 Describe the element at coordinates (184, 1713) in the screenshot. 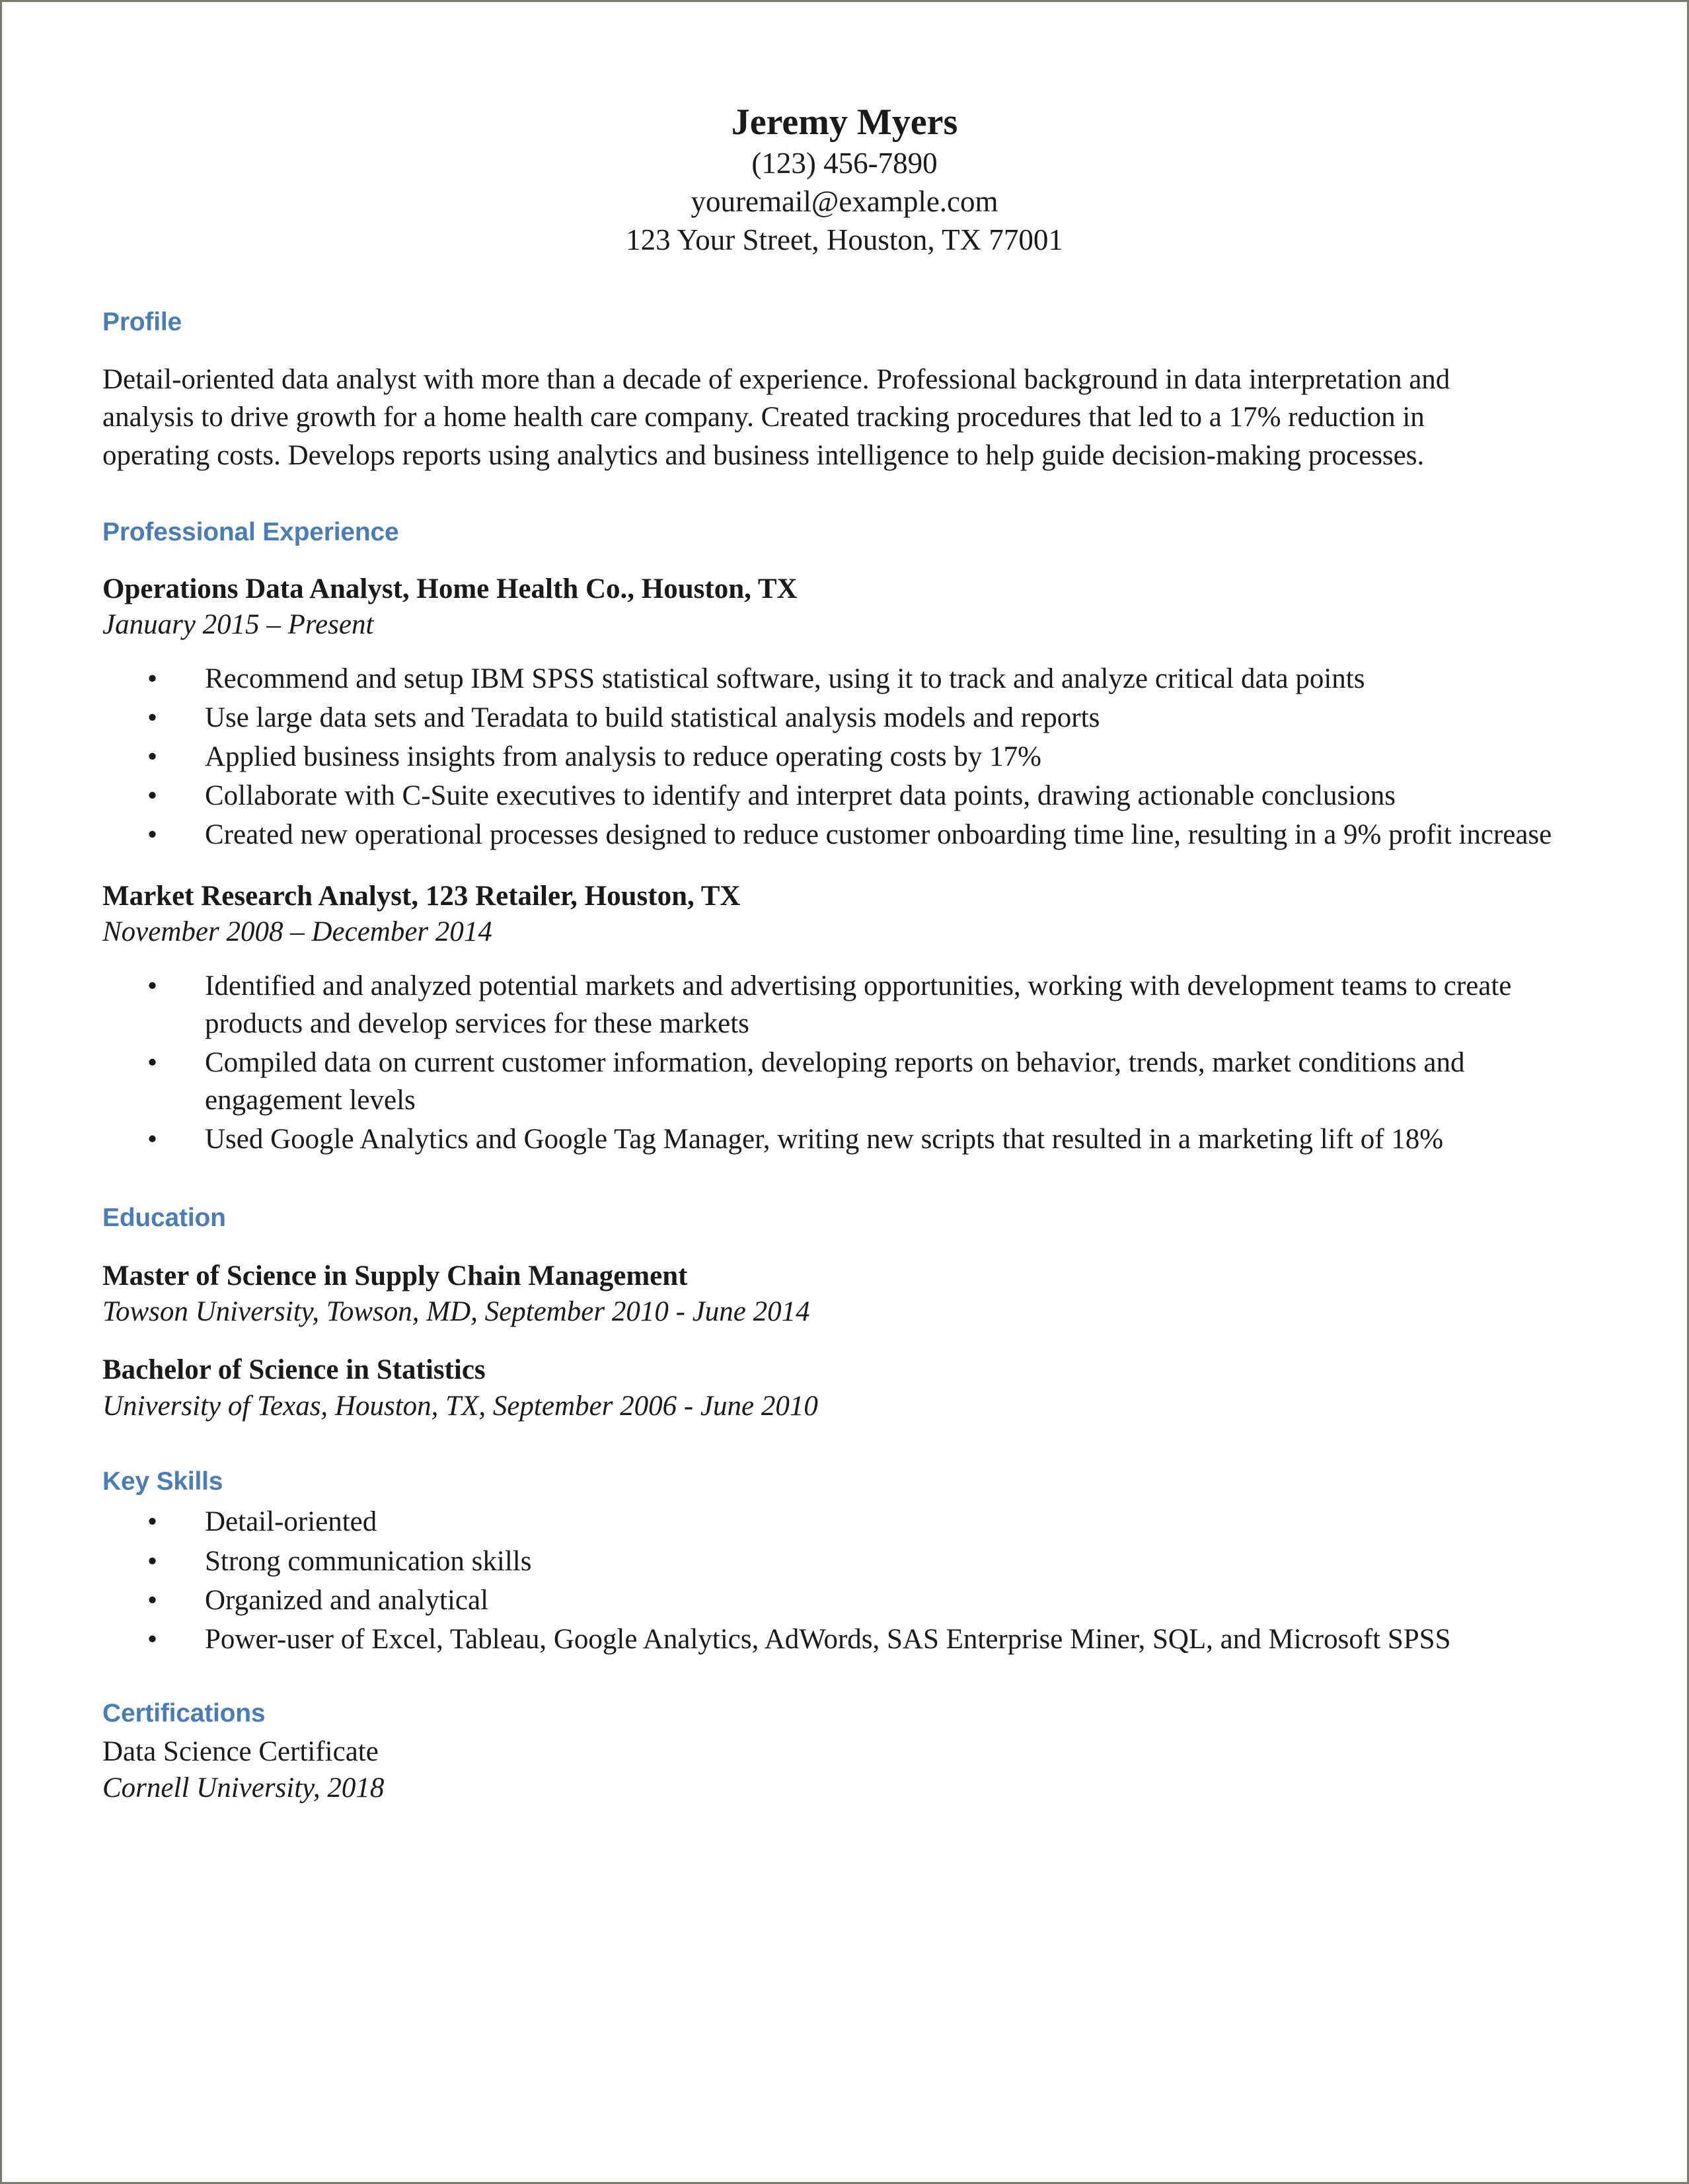

I see `section-heading-certifications: Certifications` at that location.